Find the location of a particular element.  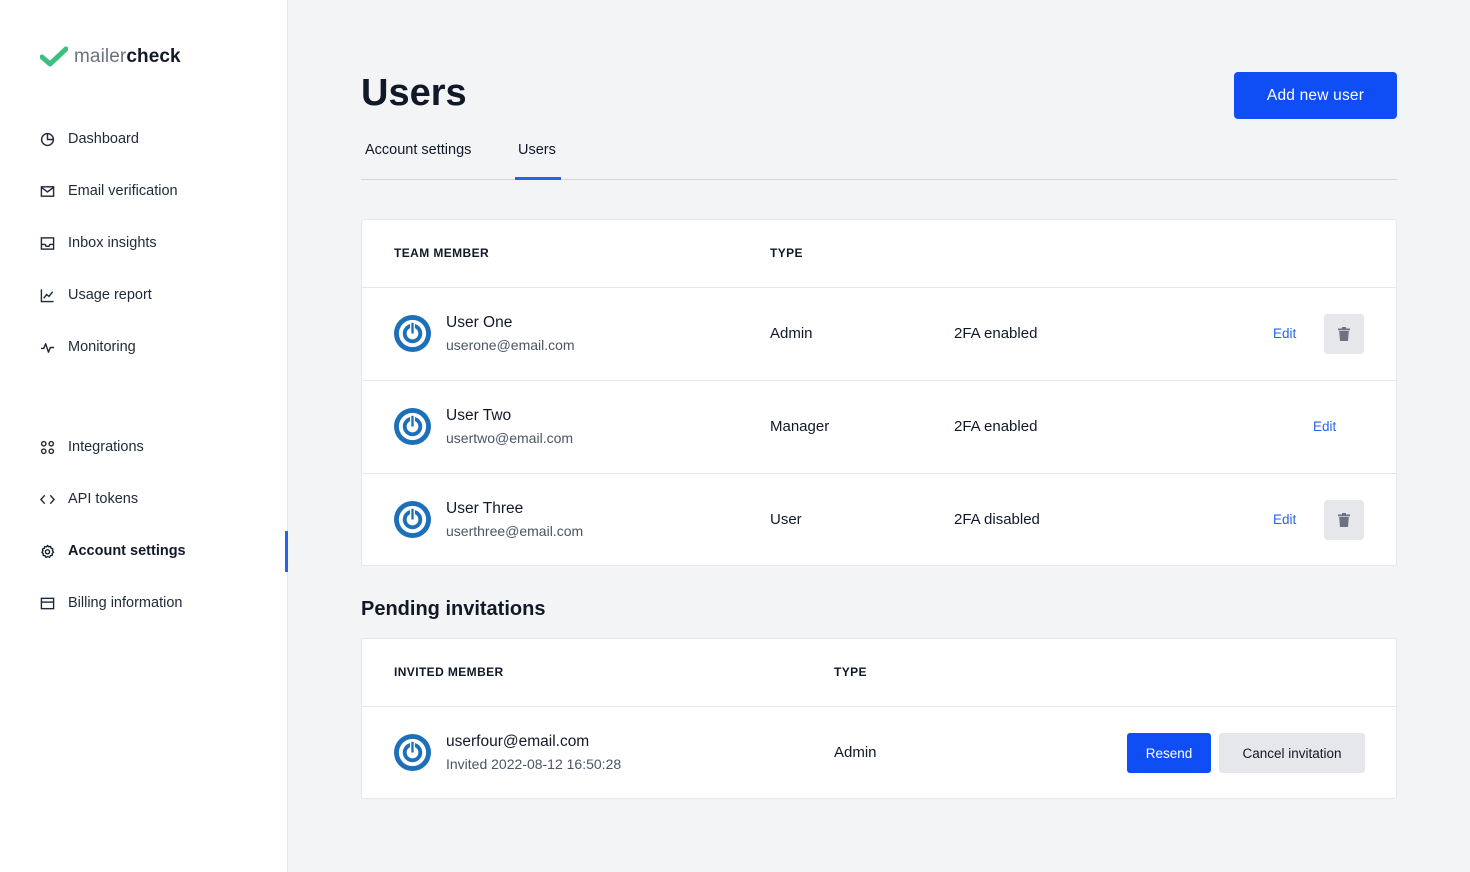

gear-icon is located at coordinates (47, 551).